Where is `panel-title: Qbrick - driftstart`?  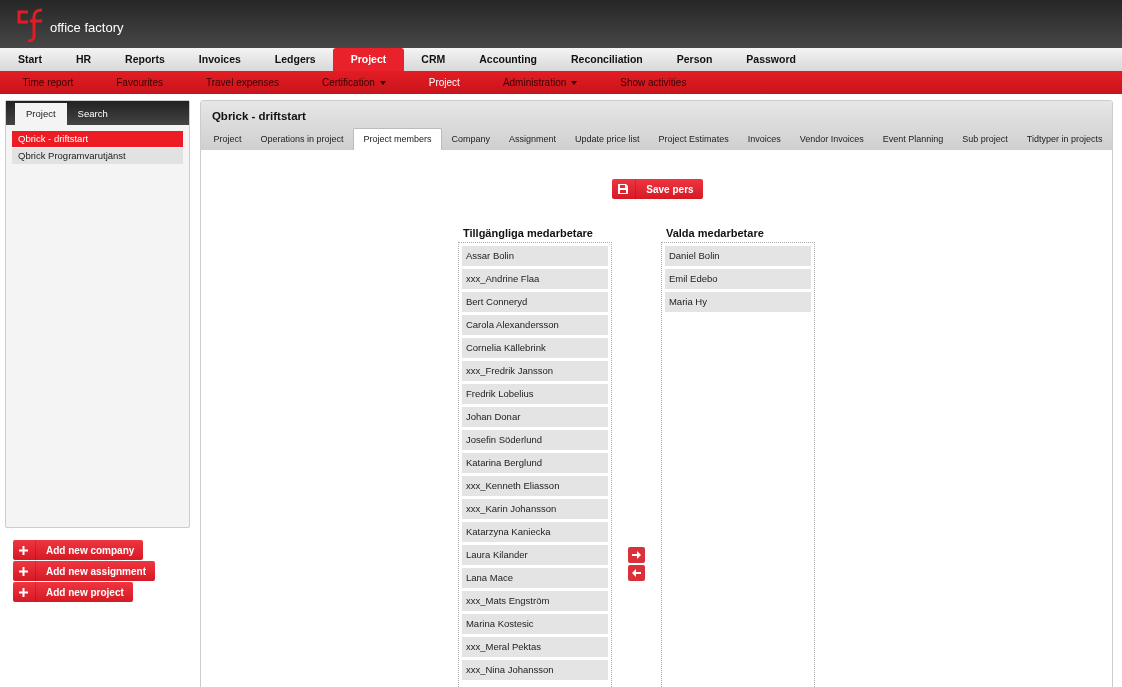
panel-title: Qbrick - driftstart is located at coordinates (258, 116).